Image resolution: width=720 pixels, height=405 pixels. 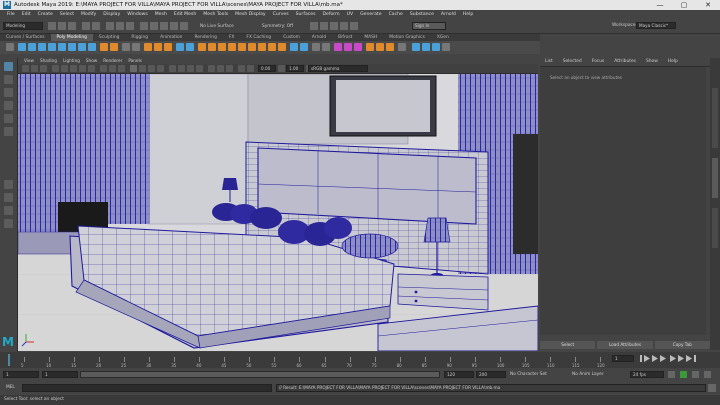 What do you see at coordinates (319, 37) in the screenshot?
I see `shelf-tab-arnold: Arnold` at bounding box center [319, 37].